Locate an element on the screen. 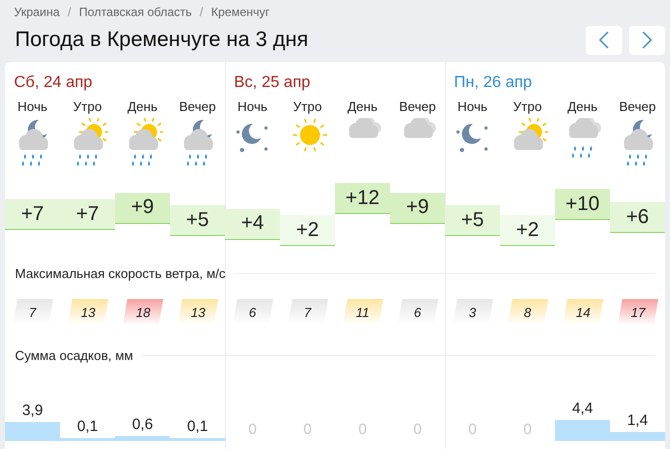 The height and width of the screenshot is (449, 670). precipitation-value: 4,4 is located at coordinates (582, 409).